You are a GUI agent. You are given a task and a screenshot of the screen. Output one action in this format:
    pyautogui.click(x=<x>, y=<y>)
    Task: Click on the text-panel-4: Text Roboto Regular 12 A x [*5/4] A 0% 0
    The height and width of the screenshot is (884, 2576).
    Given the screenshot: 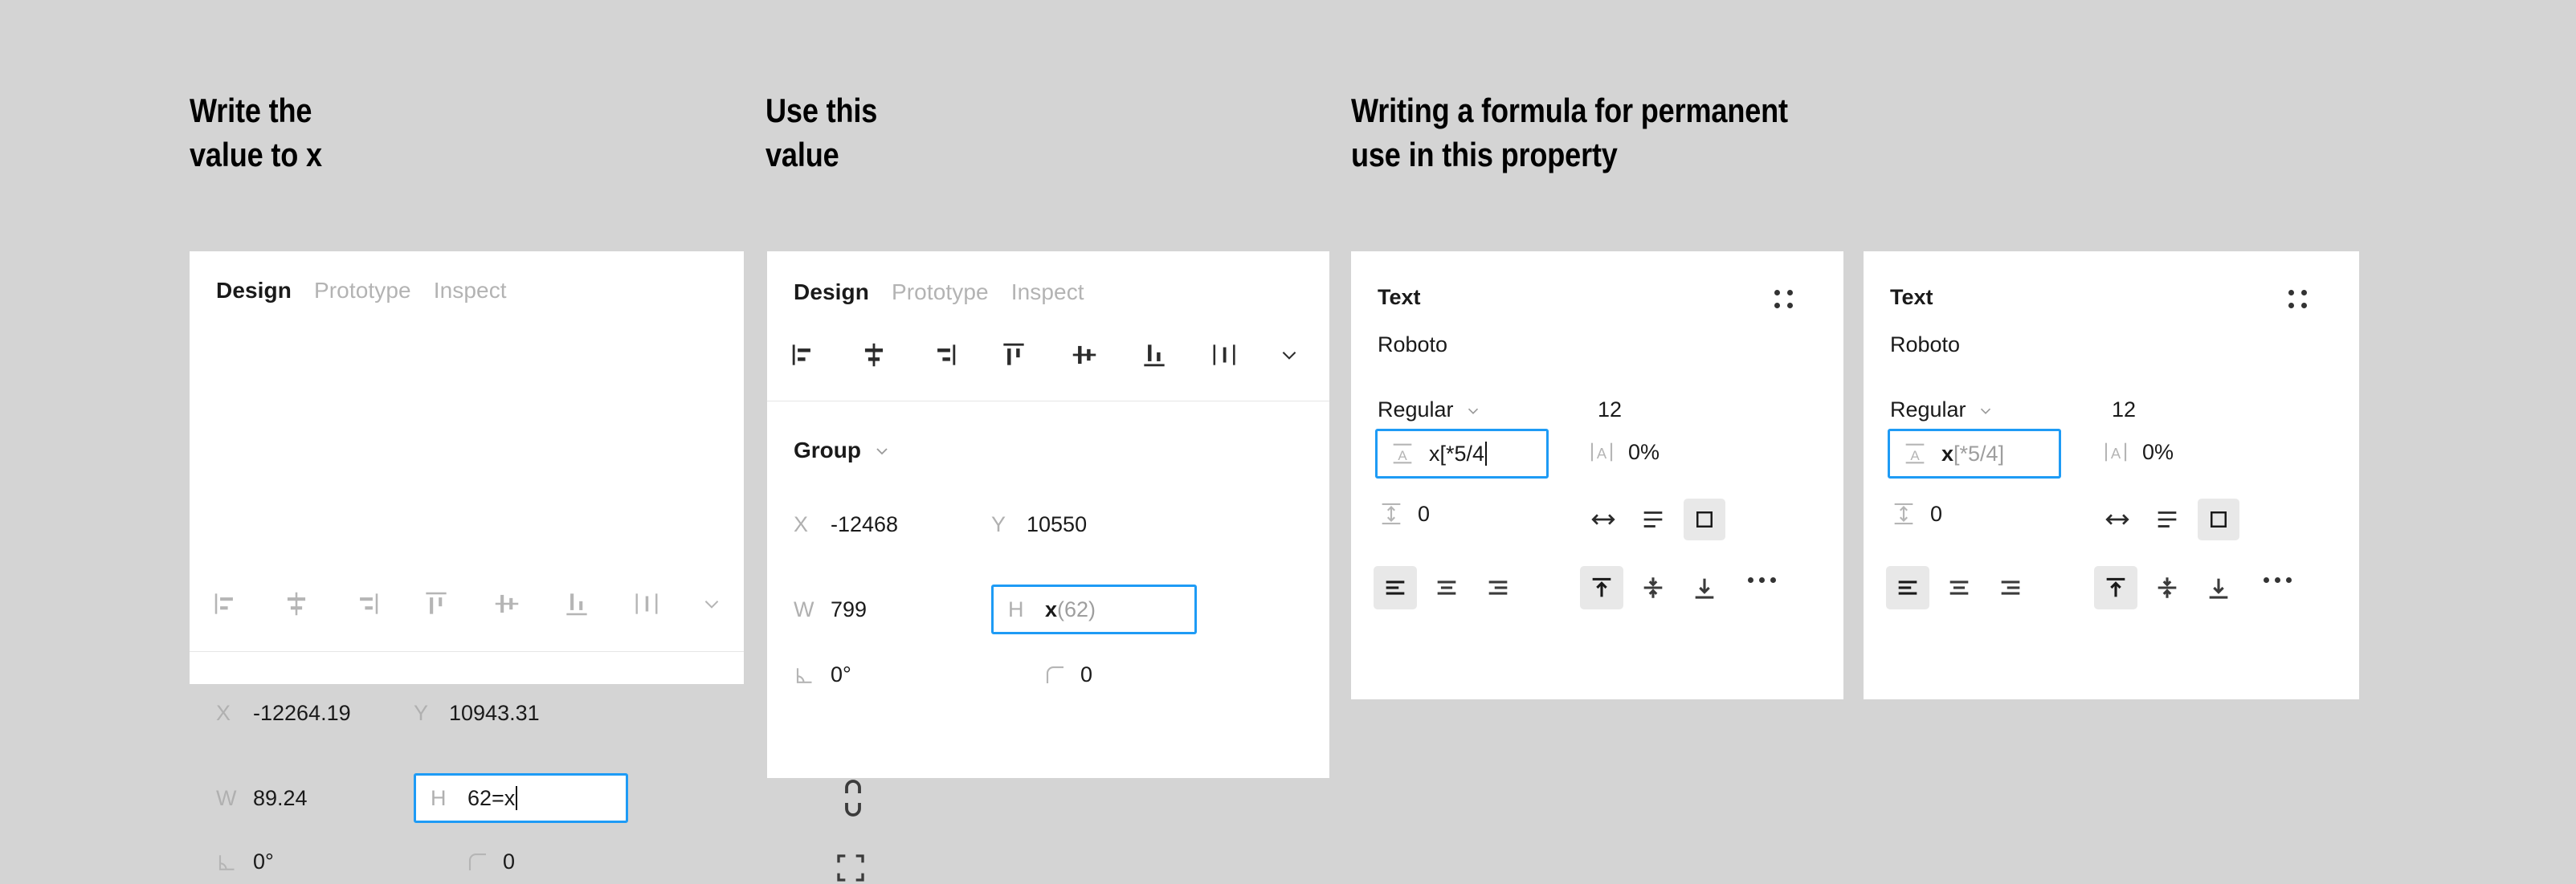 What is the action you would take?
    pyautogui.click(x=2111, y=475)
    